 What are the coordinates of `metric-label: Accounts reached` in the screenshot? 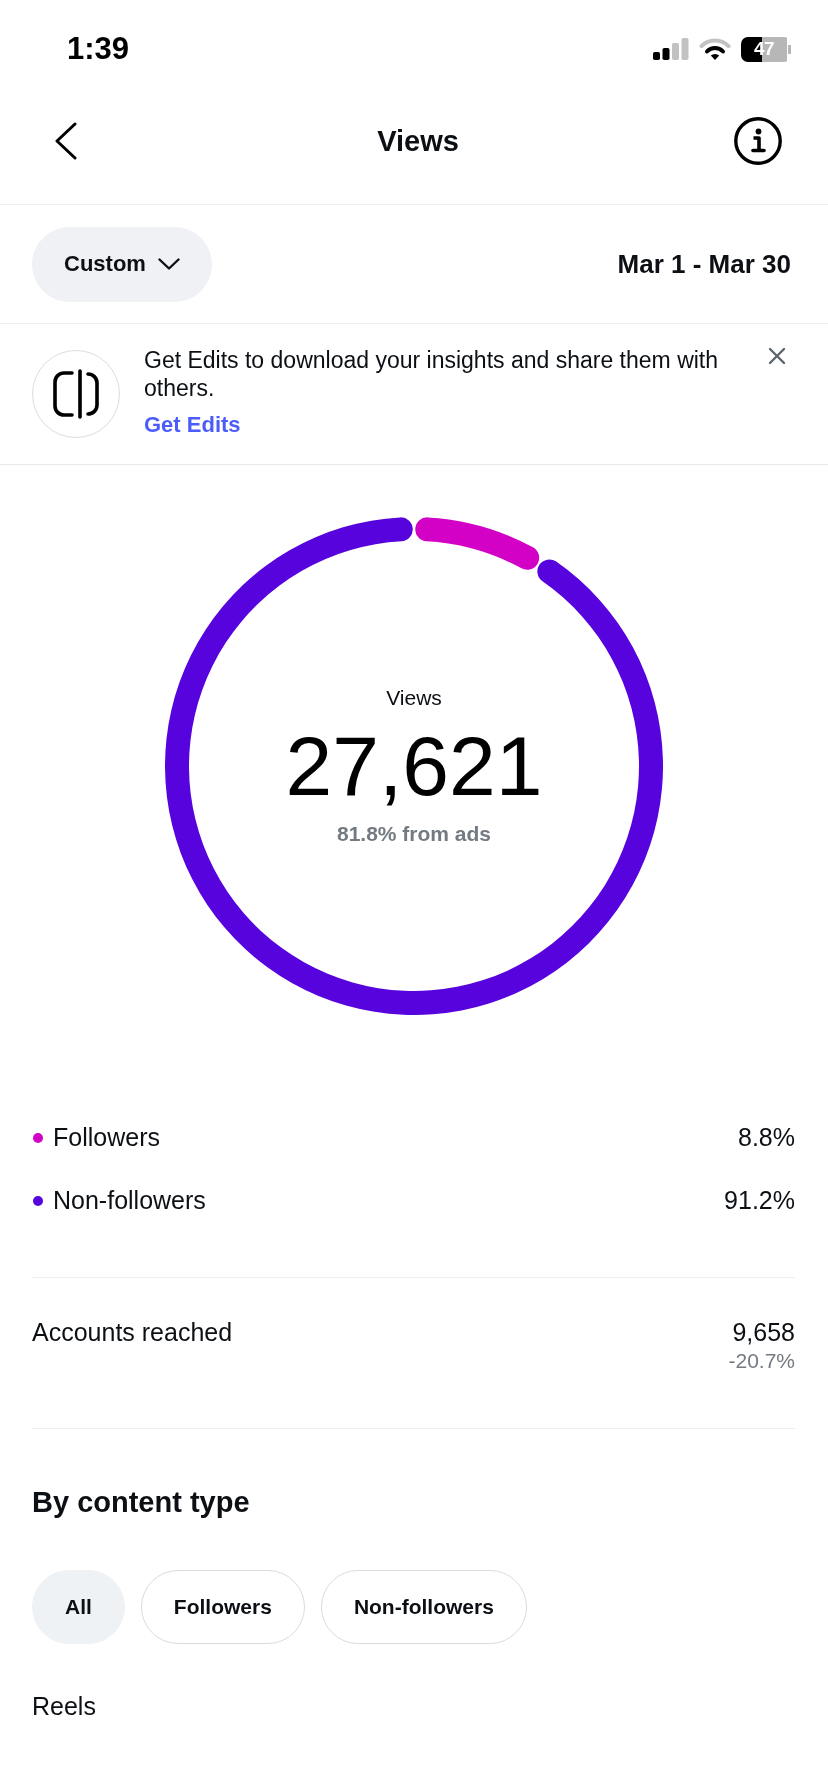 It's located at (132, 1332).